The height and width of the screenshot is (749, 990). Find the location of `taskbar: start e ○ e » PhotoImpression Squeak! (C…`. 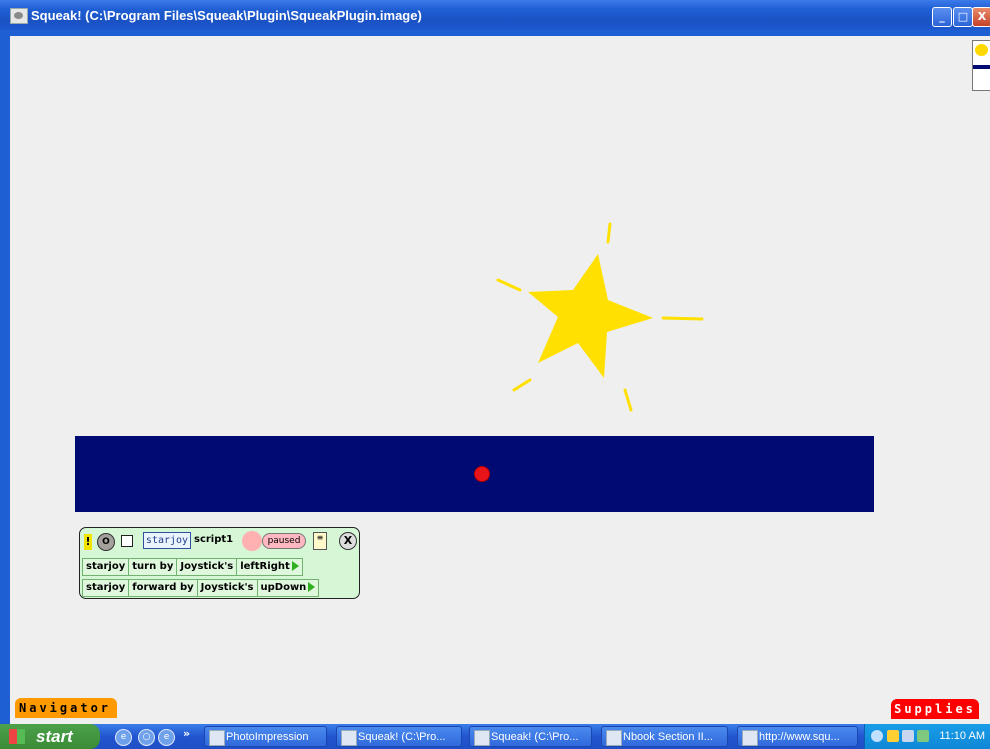

taskbar: start e ○ e » PhotoImpression Squeak! (C… is located at coordinates (495, 736).